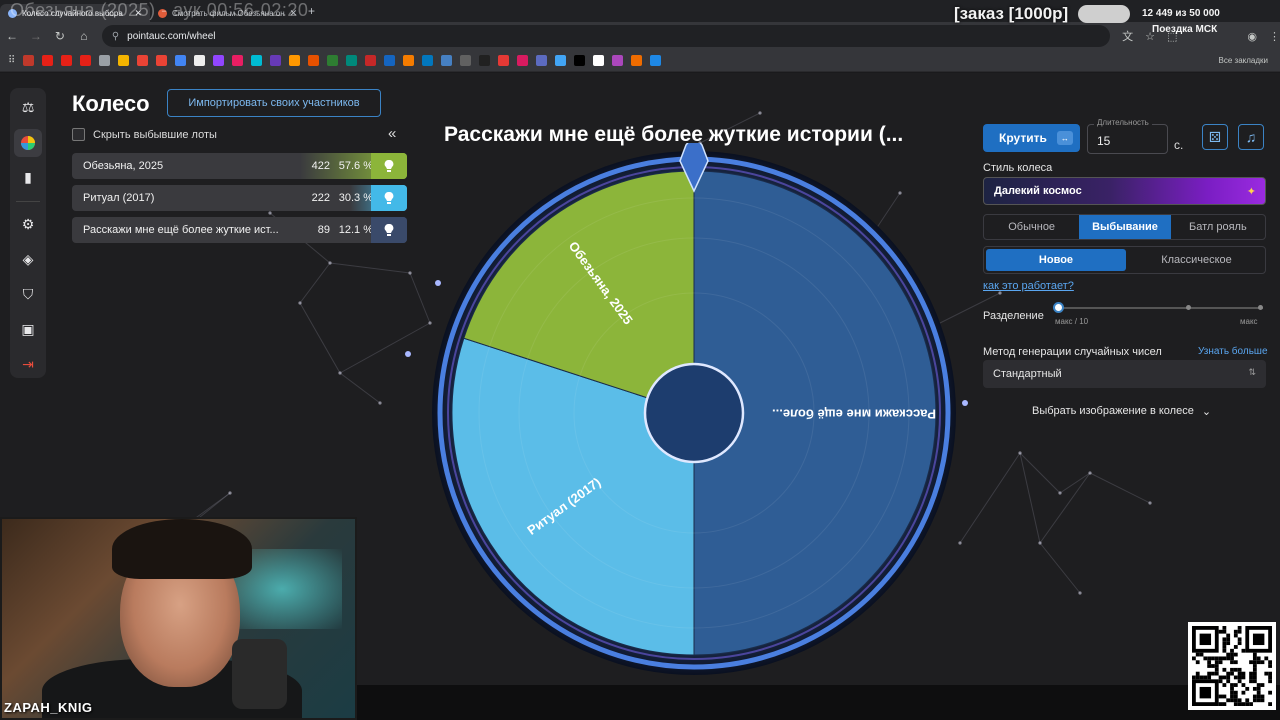  Describe the element at coordinates (36, 36) in the screenshot. I see `forward-icon: →` at that location.